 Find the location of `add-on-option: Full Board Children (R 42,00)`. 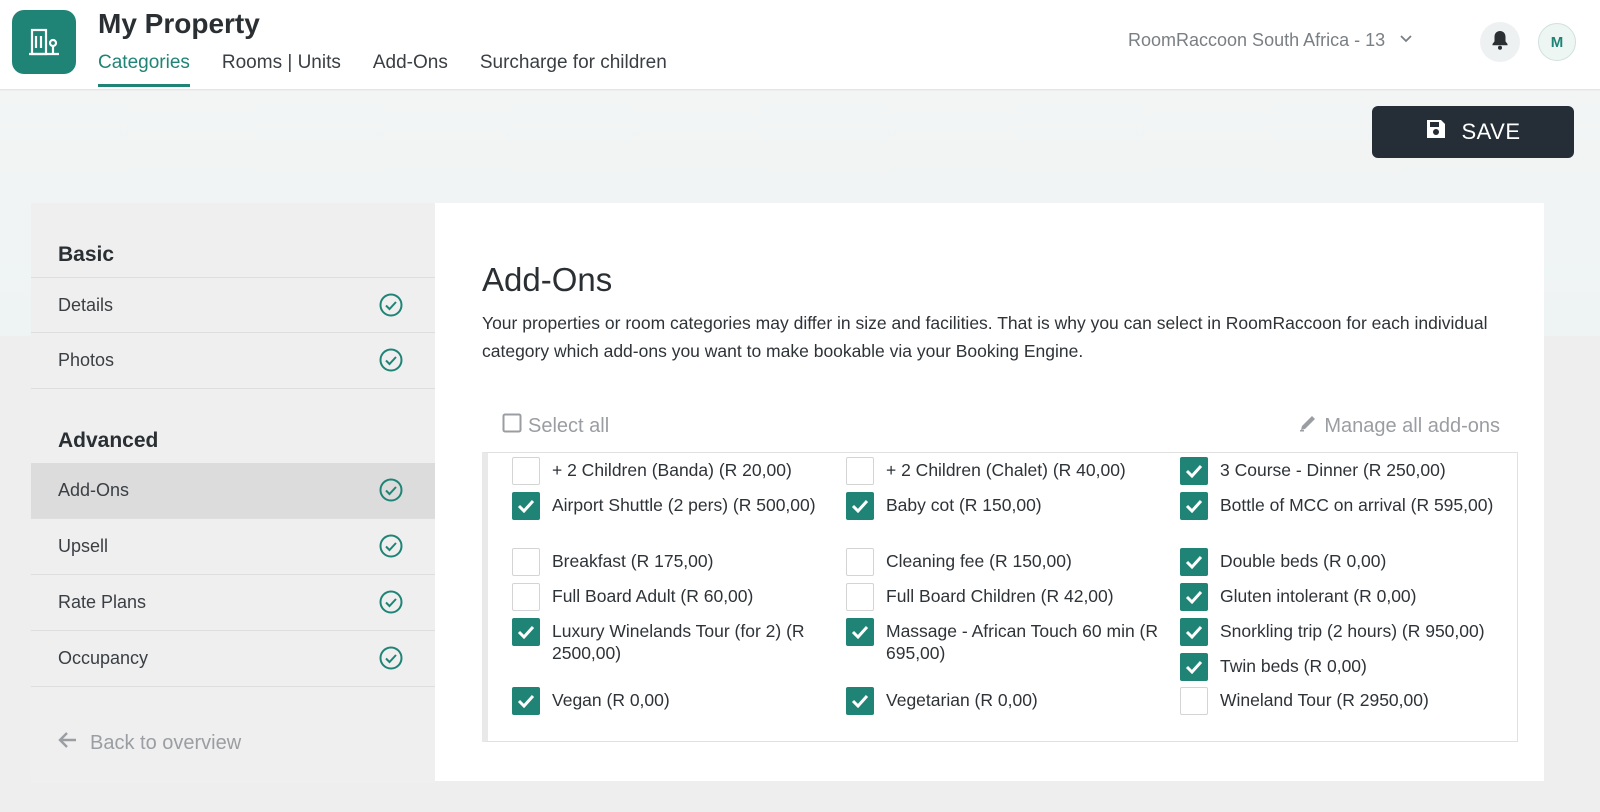

add-on-option: Full Board Children (R 42,00) is located at coordinates (1009, 597).